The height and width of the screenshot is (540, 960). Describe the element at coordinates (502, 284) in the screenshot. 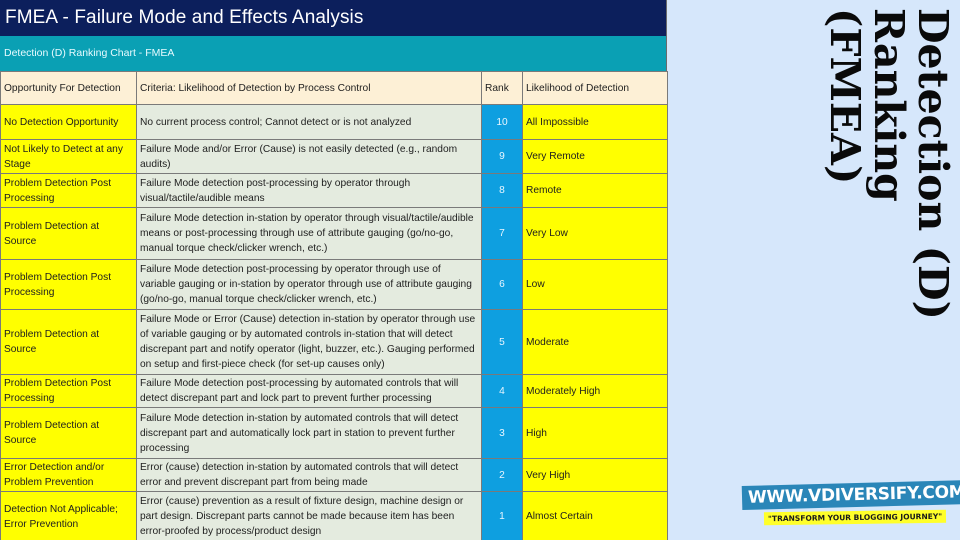

I see `rank-cell: 6` at that location.